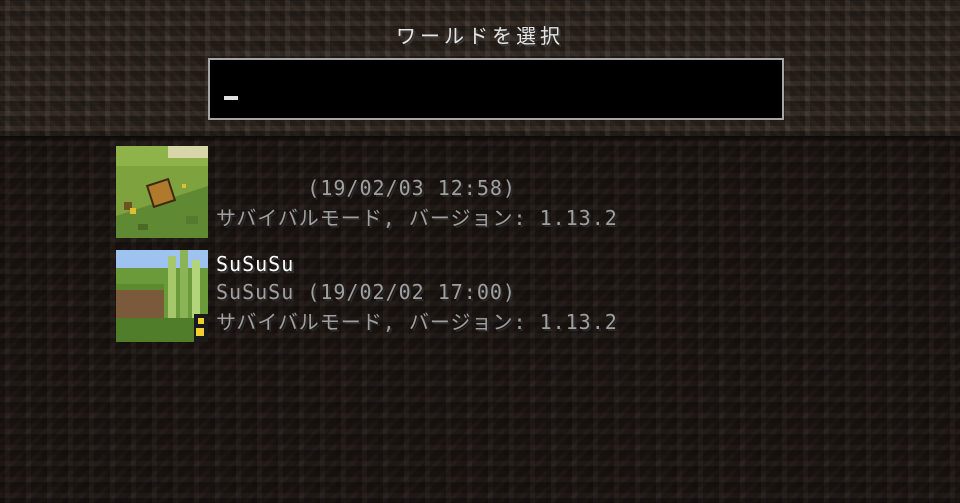 The height and width of the screenshot is (503, 960). Describe the element at coordinates (480, 139) in the screenshot. I see `header-shadow` at that location.